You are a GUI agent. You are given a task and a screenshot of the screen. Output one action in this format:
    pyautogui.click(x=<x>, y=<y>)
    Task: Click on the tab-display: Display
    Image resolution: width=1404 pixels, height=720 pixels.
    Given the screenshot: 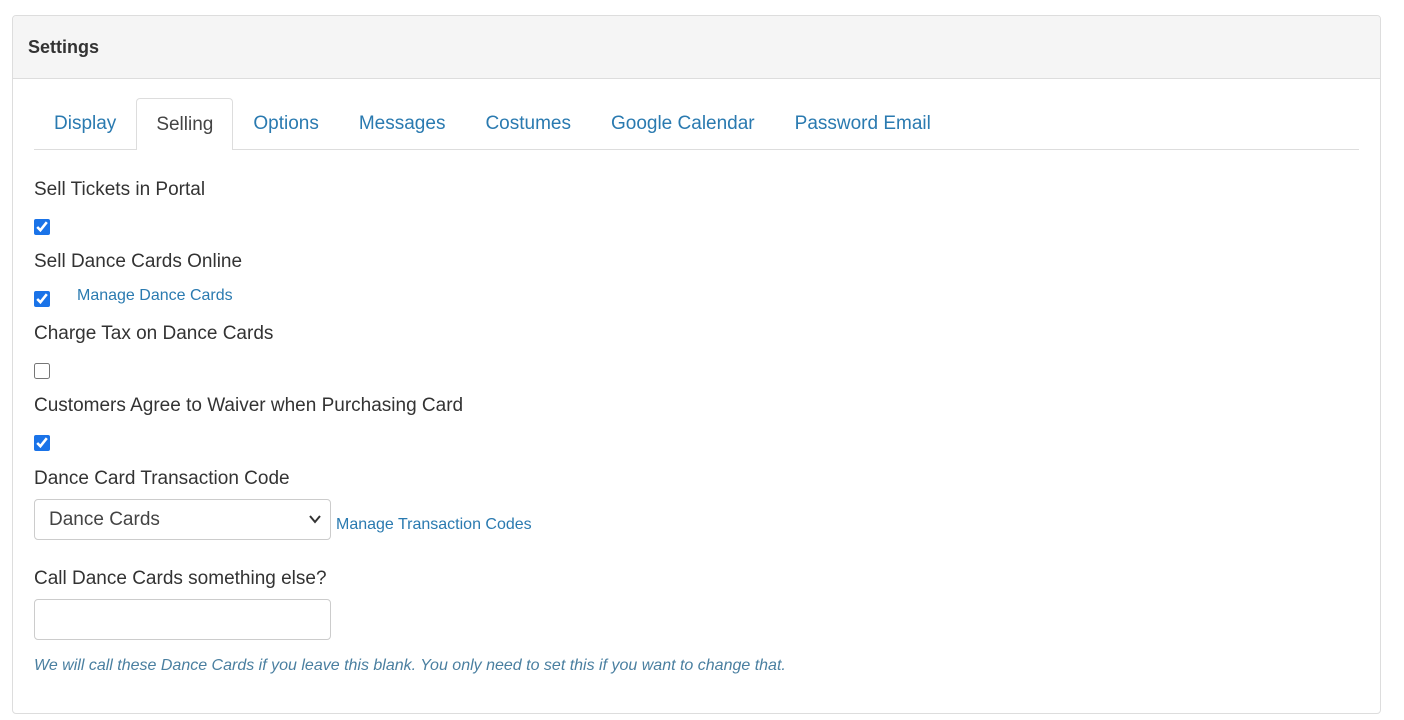 What is the action you would take?
    pyautogui.click(x=85, y=123)
    